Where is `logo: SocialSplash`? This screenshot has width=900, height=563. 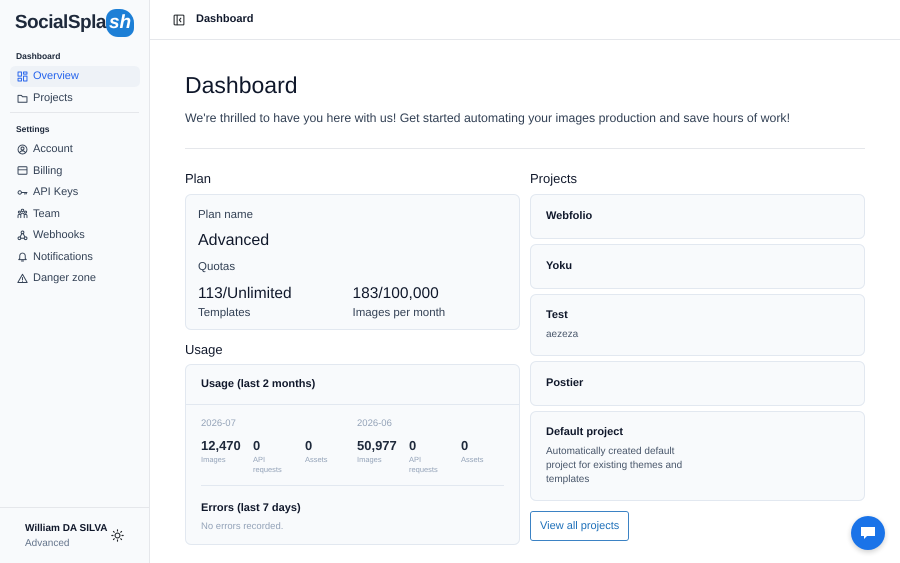 logo: SocialSplash is located at coordinates (74, 23).